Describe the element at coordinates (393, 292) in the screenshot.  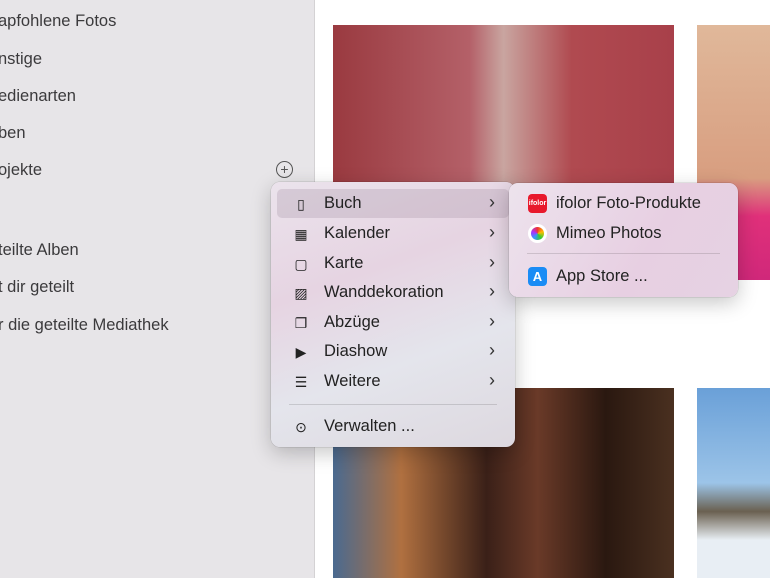
I see `menu-item-wall-decor: ▨ Wanddekoration ›` at that location.